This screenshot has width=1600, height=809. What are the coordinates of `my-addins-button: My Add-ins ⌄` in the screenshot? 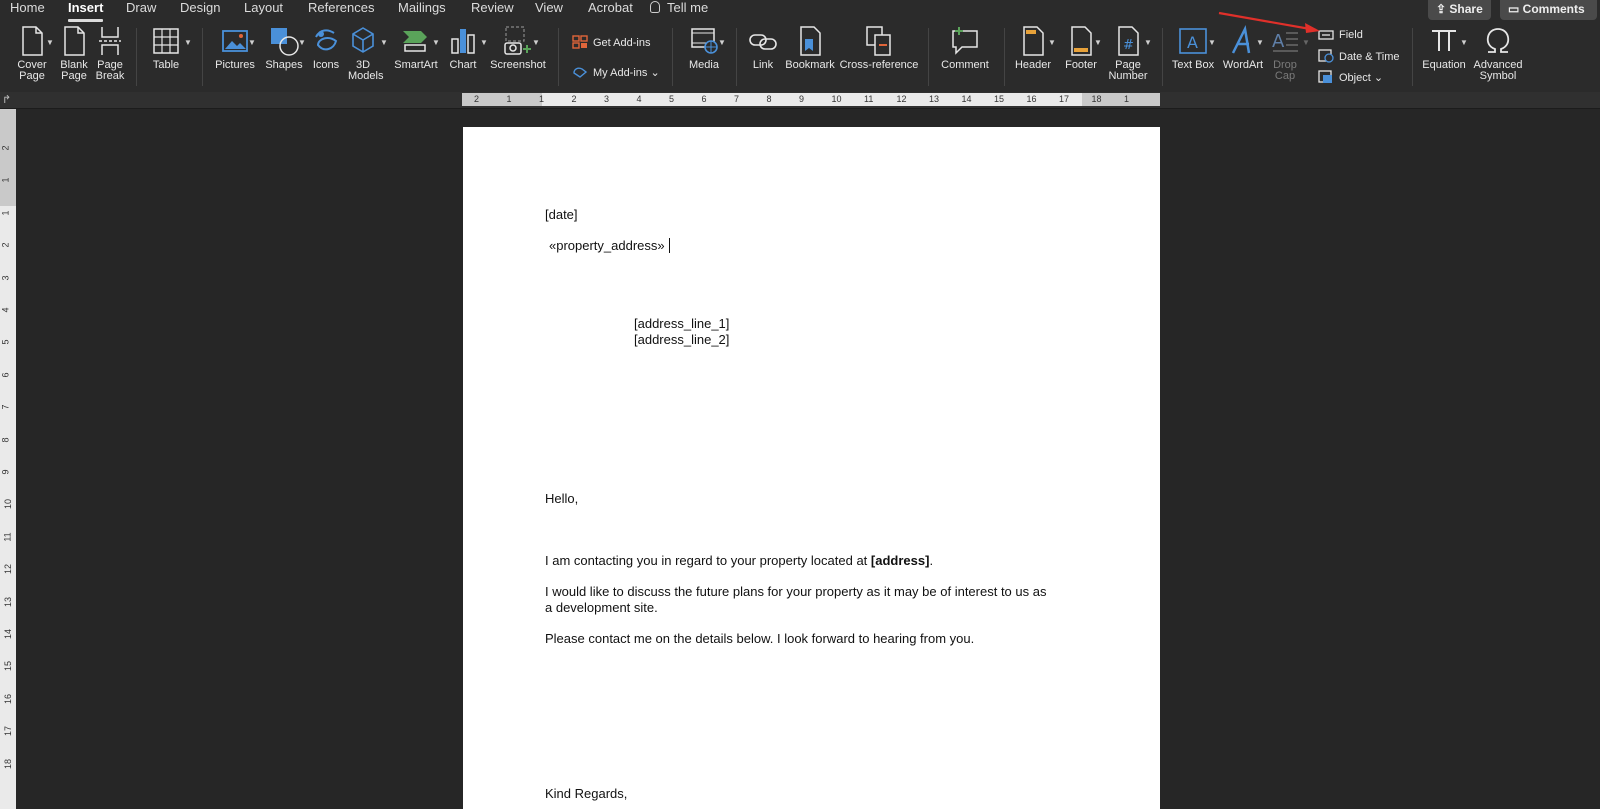 It's located at (616, 72).